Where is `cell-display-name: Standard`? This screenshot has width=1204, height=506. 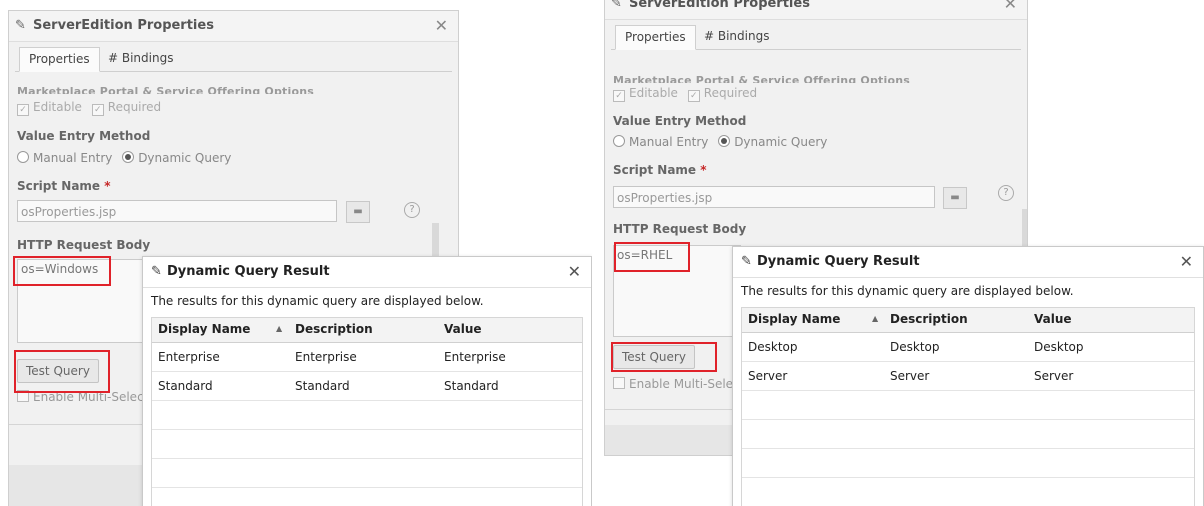
cell-display-name: Standard is located at coordinates (185, 386).